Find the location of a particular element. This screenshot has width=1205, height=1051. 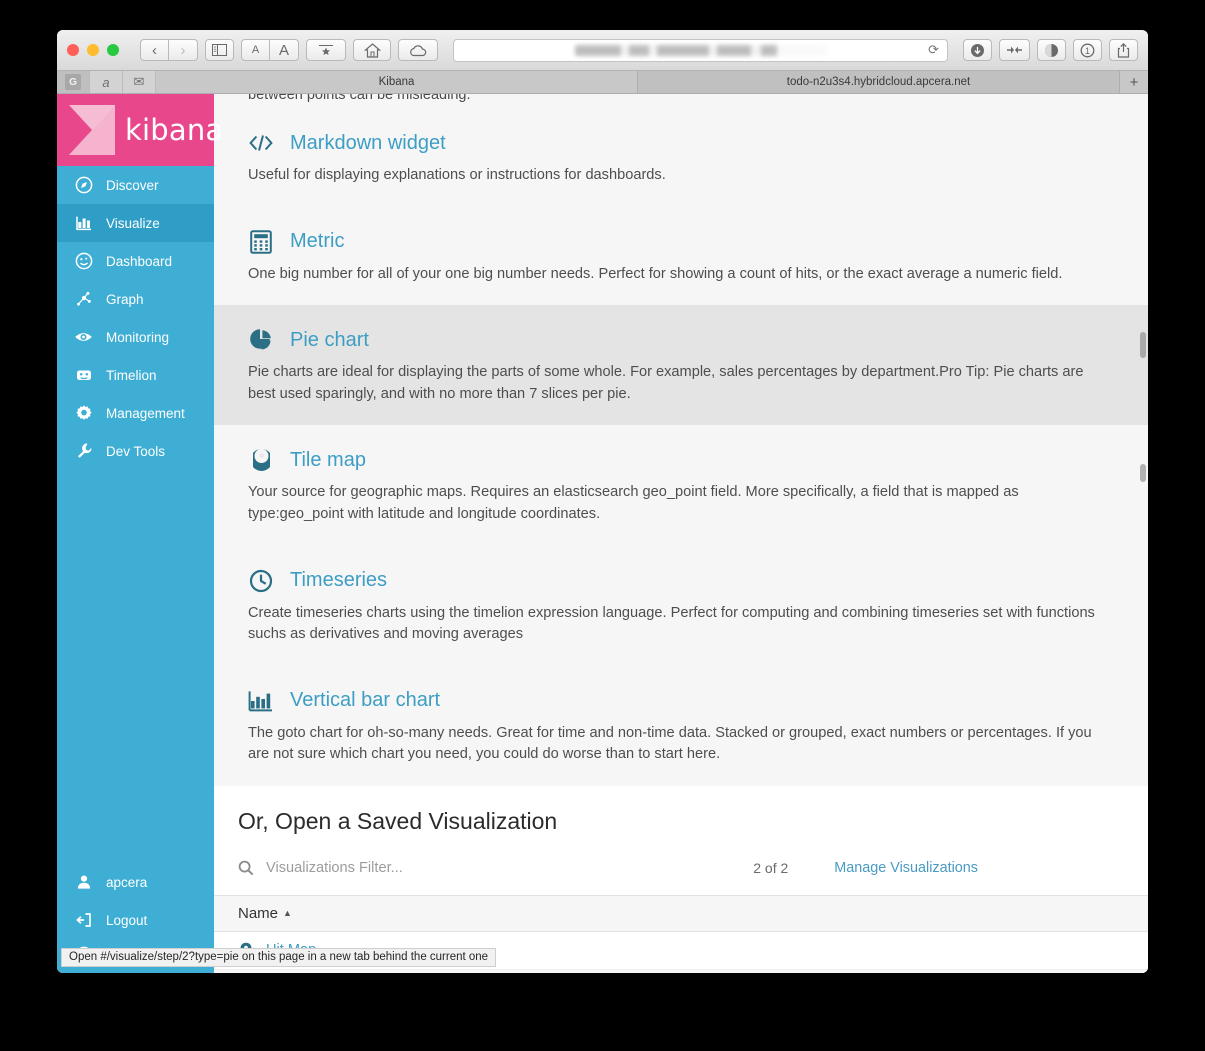

back-chevron-icon: ‹ is located at coordinates (154, 50).